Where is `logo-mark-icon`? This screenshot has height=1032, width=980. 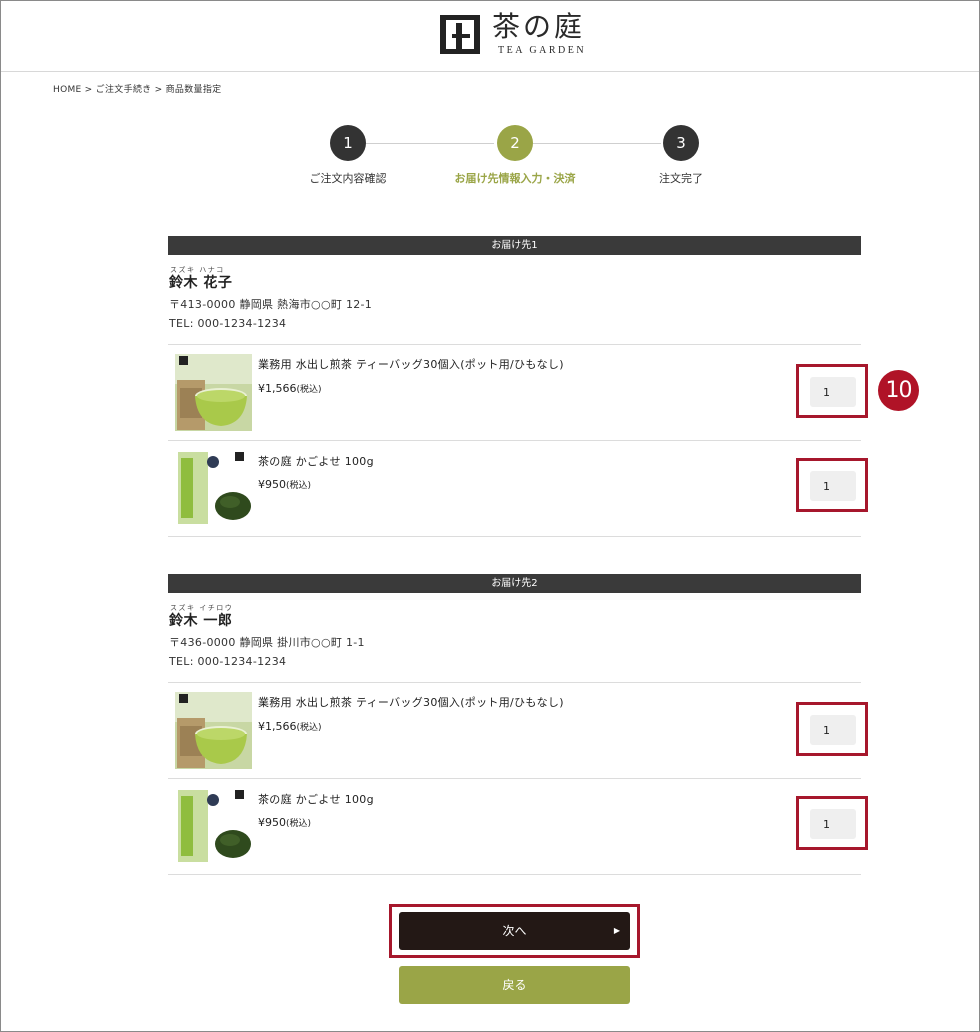
logo-mark-icon is located at coordinates (460, 34).